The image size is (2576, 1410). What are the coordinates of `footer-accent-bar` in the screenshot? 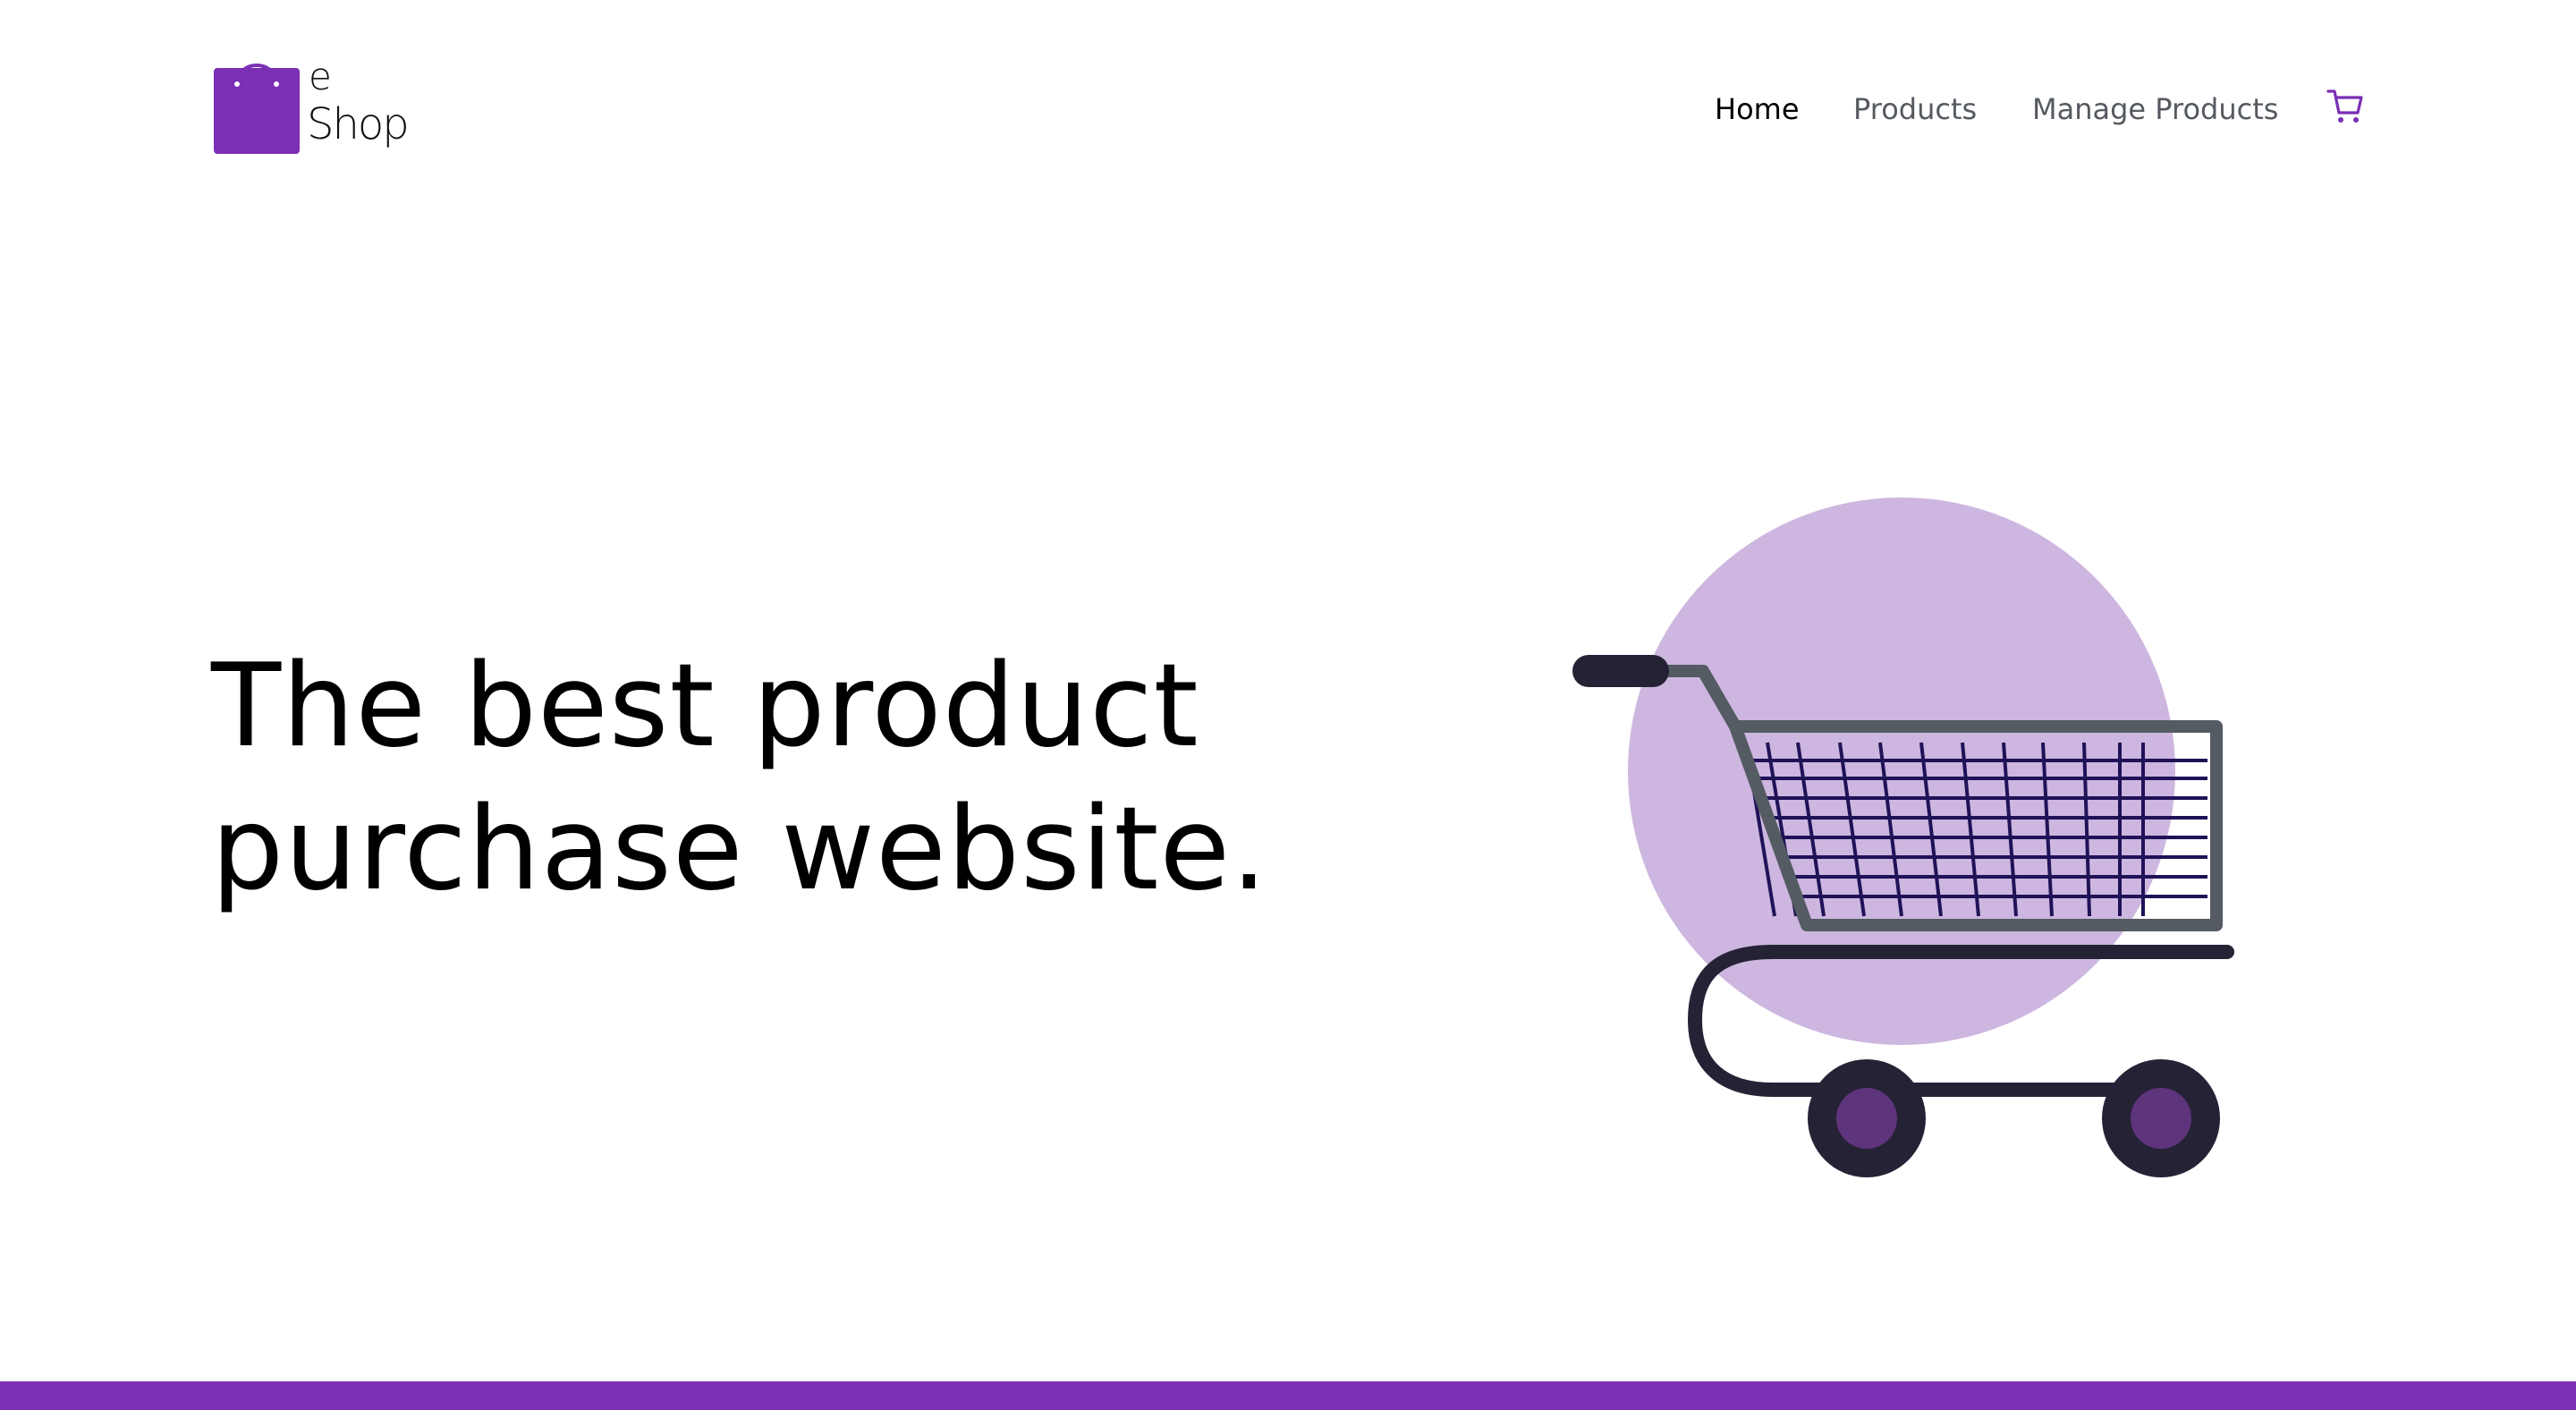 It's located at (1288, 1396).